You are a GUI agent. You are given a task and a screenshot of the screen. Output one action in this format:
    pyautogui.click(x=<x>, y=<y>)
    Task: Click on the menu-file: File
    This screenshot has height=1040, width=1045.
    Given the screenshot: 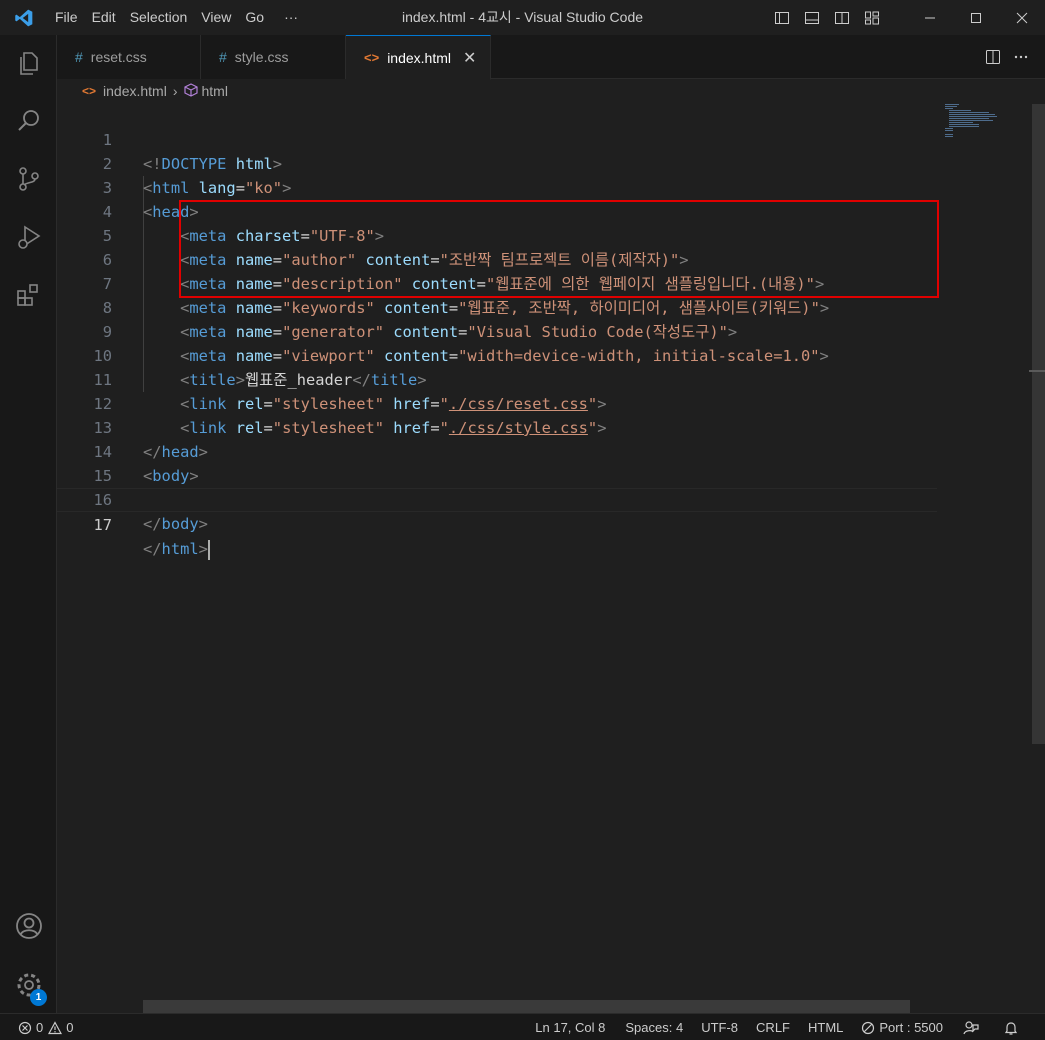 What is the action you would take?
    pyautogui.click(x=66, y=17)
    